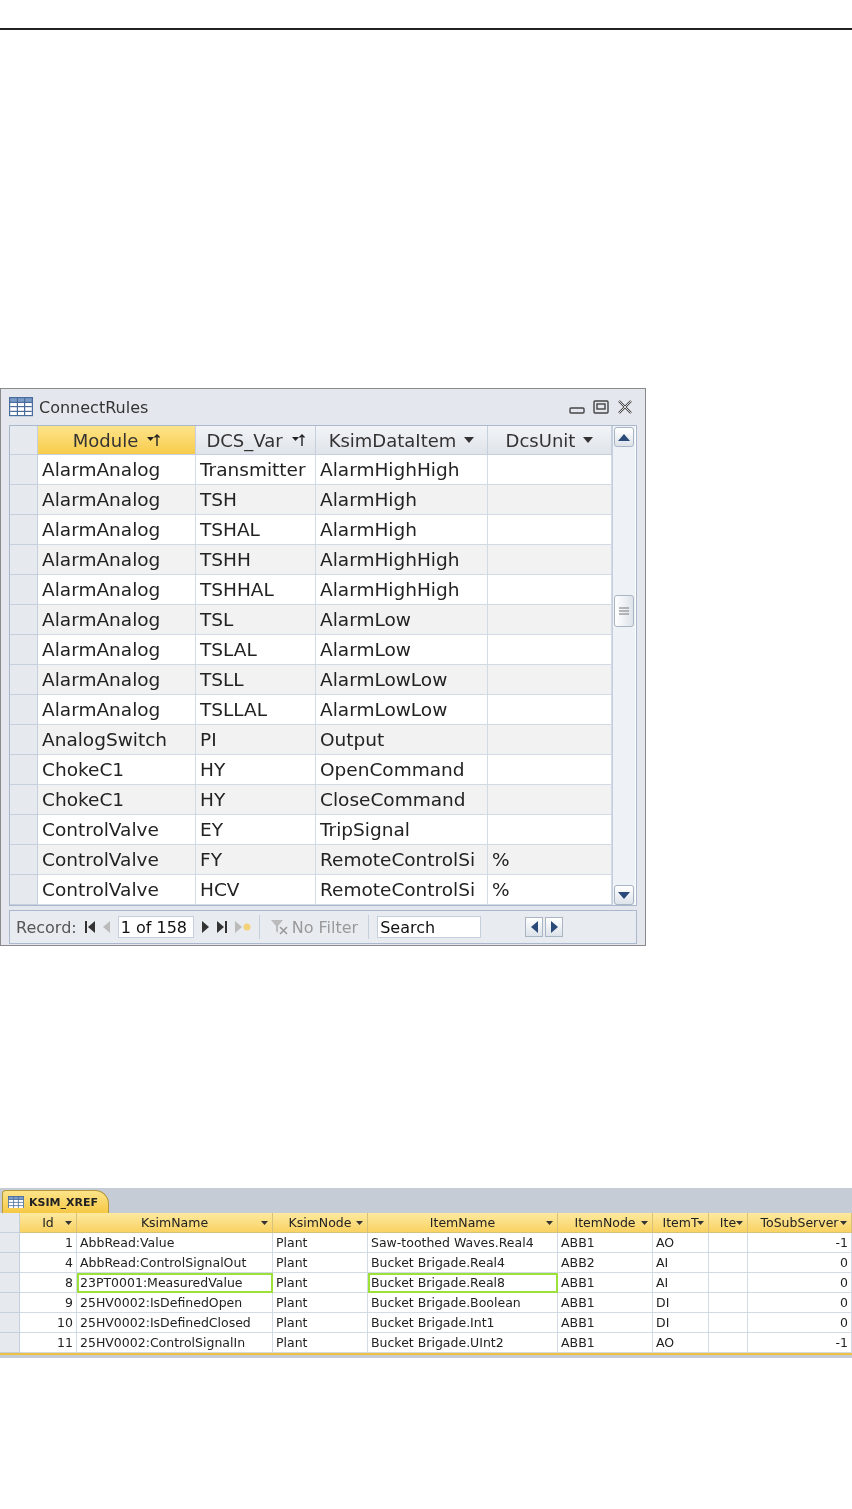  I want to click on column-header: KsimNode, so click(320, 1223).